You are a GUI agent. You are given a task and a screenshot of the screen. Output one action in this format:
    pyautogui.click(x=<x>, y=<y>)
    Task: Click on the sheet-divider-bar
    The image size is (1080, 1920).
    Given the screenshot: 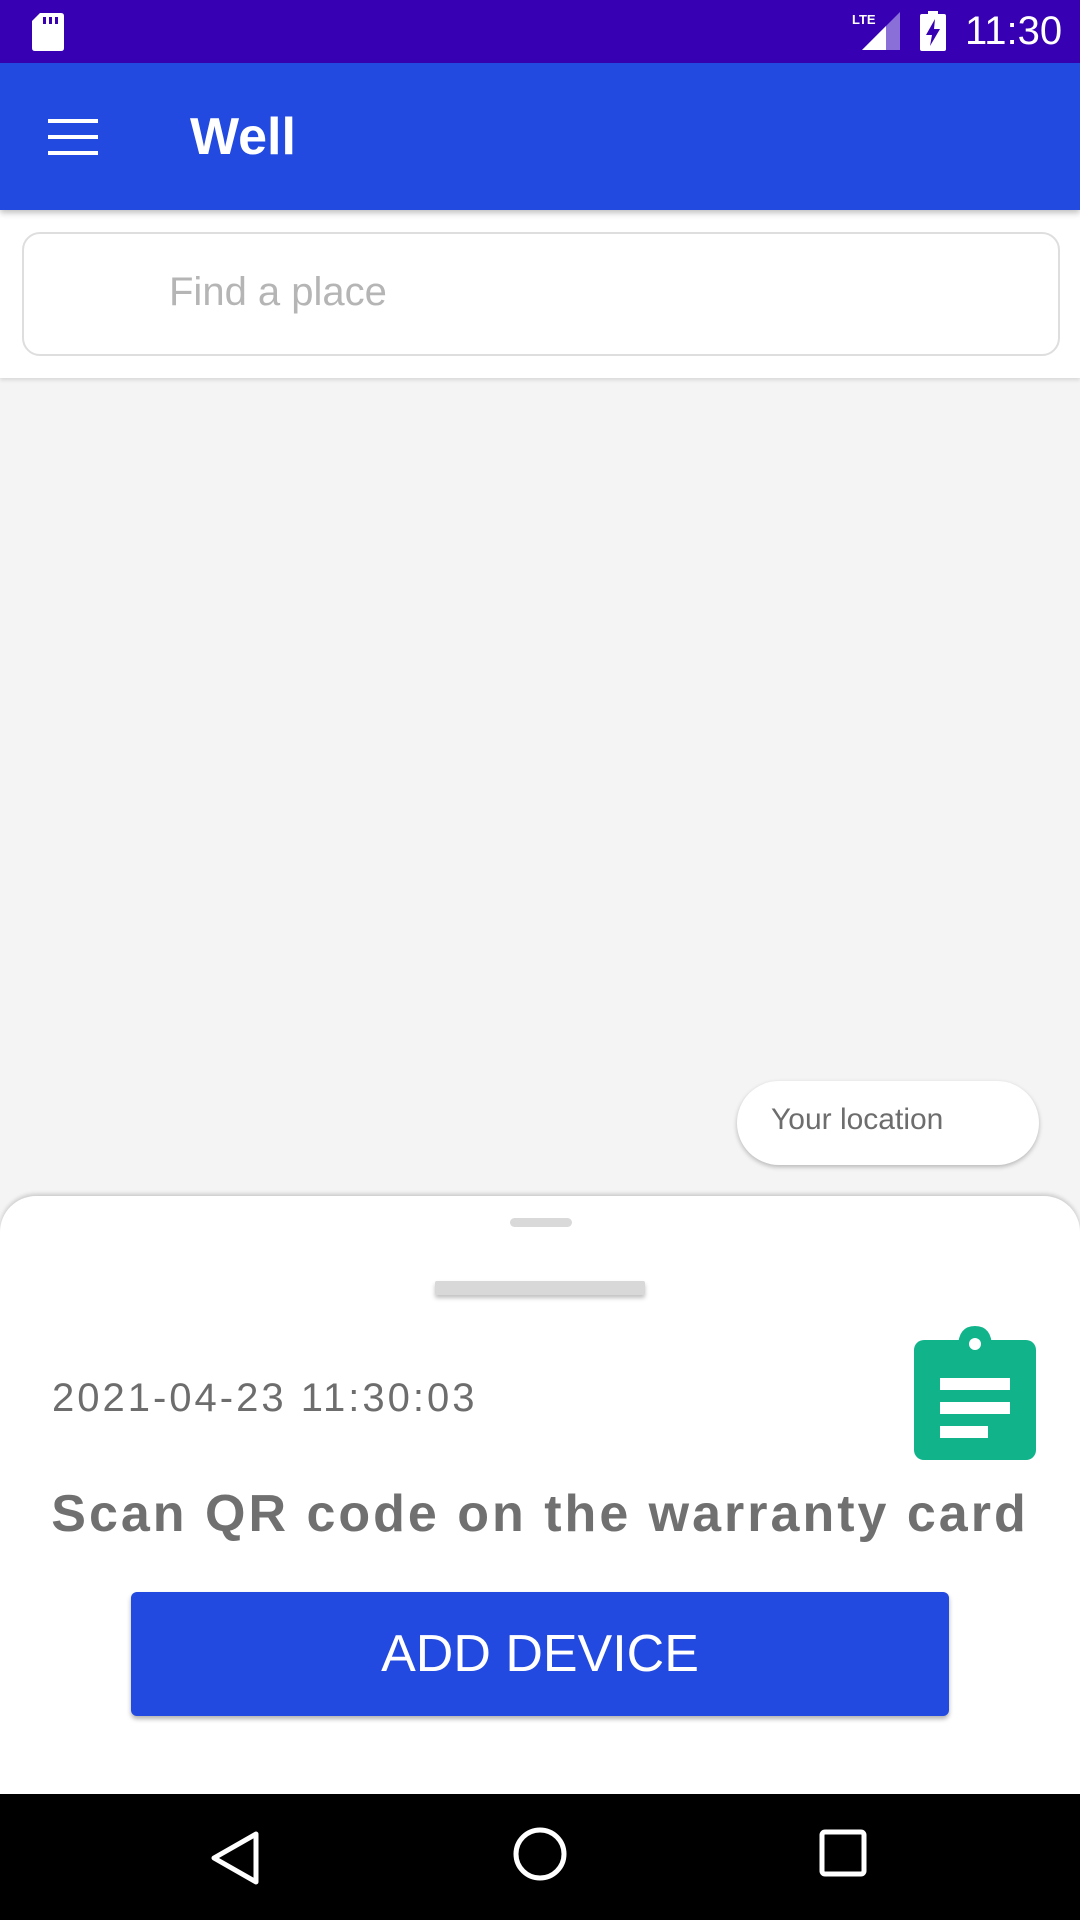 What is the action you would take?
    pyautogui.click(x=540, y=1288)
    